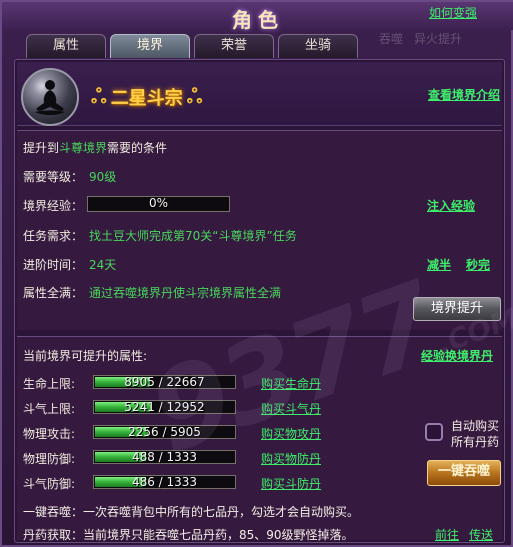  I want to click on attr-label: 生命上限:, so click(49, 384).